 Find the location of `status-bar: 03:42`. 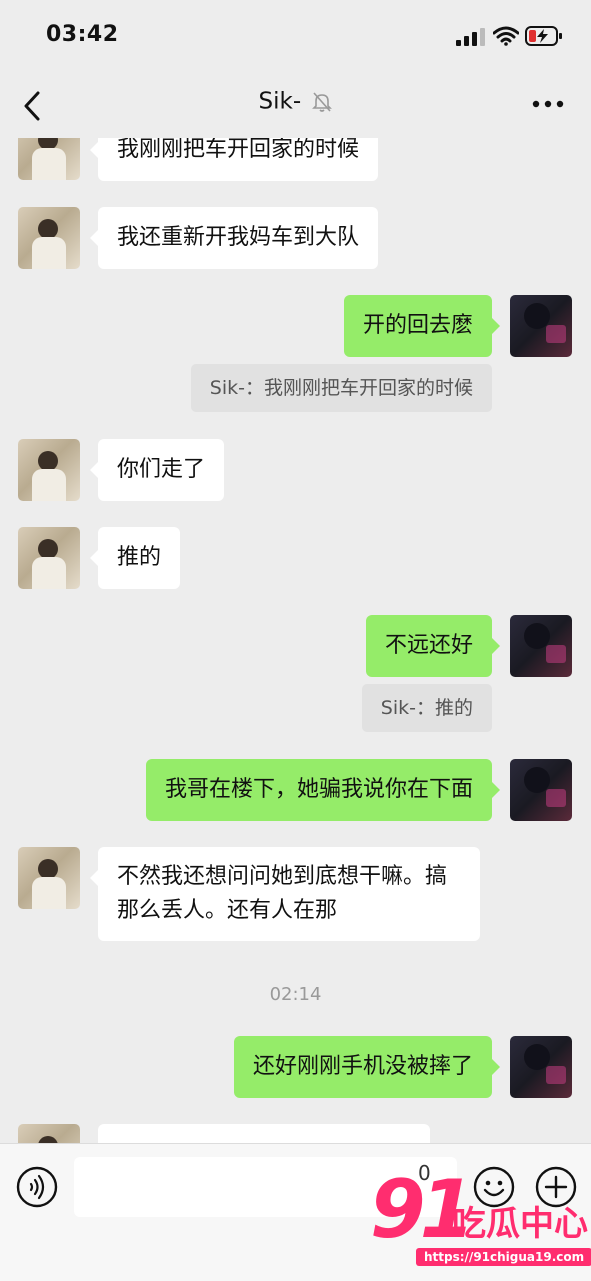

status-bar: 03:42 is located at coordinates (295, 35).